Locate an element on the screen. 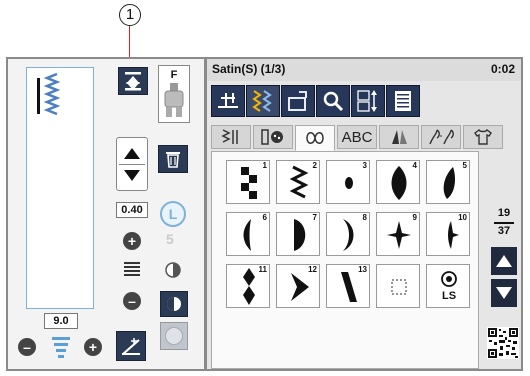 Image resolution: width=530 pixels, height=376 pixels. stitch-cell: 6 is located at coordinates (248, 234).